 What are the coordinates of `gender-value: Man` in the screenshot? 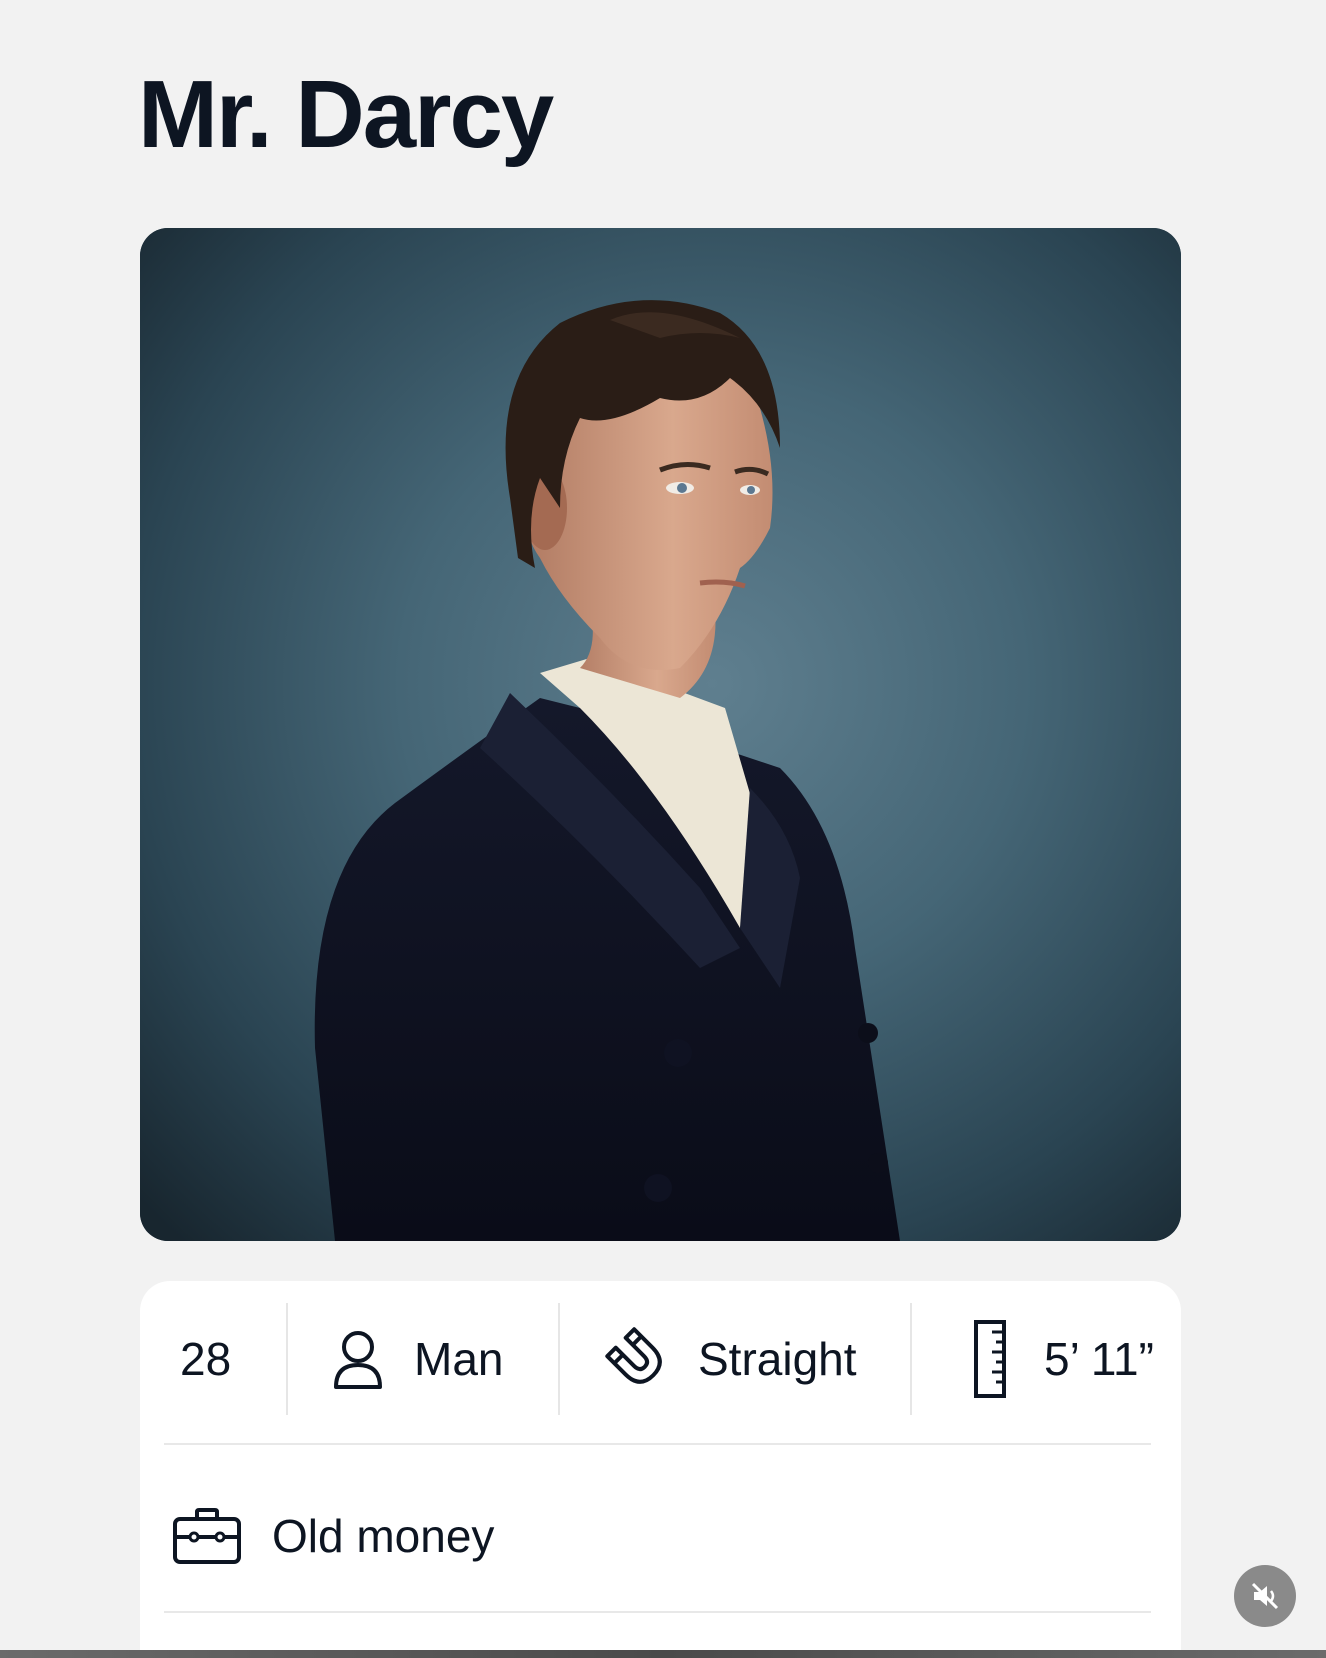 It's located at (459, 1359).